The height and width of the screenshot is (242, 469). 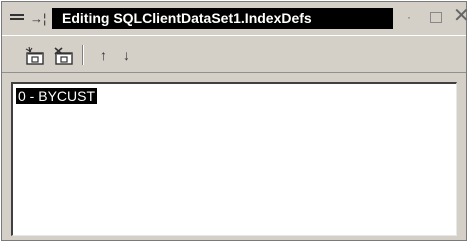 I want to click on move-up-button: ↑, so click(x=103, y=55).